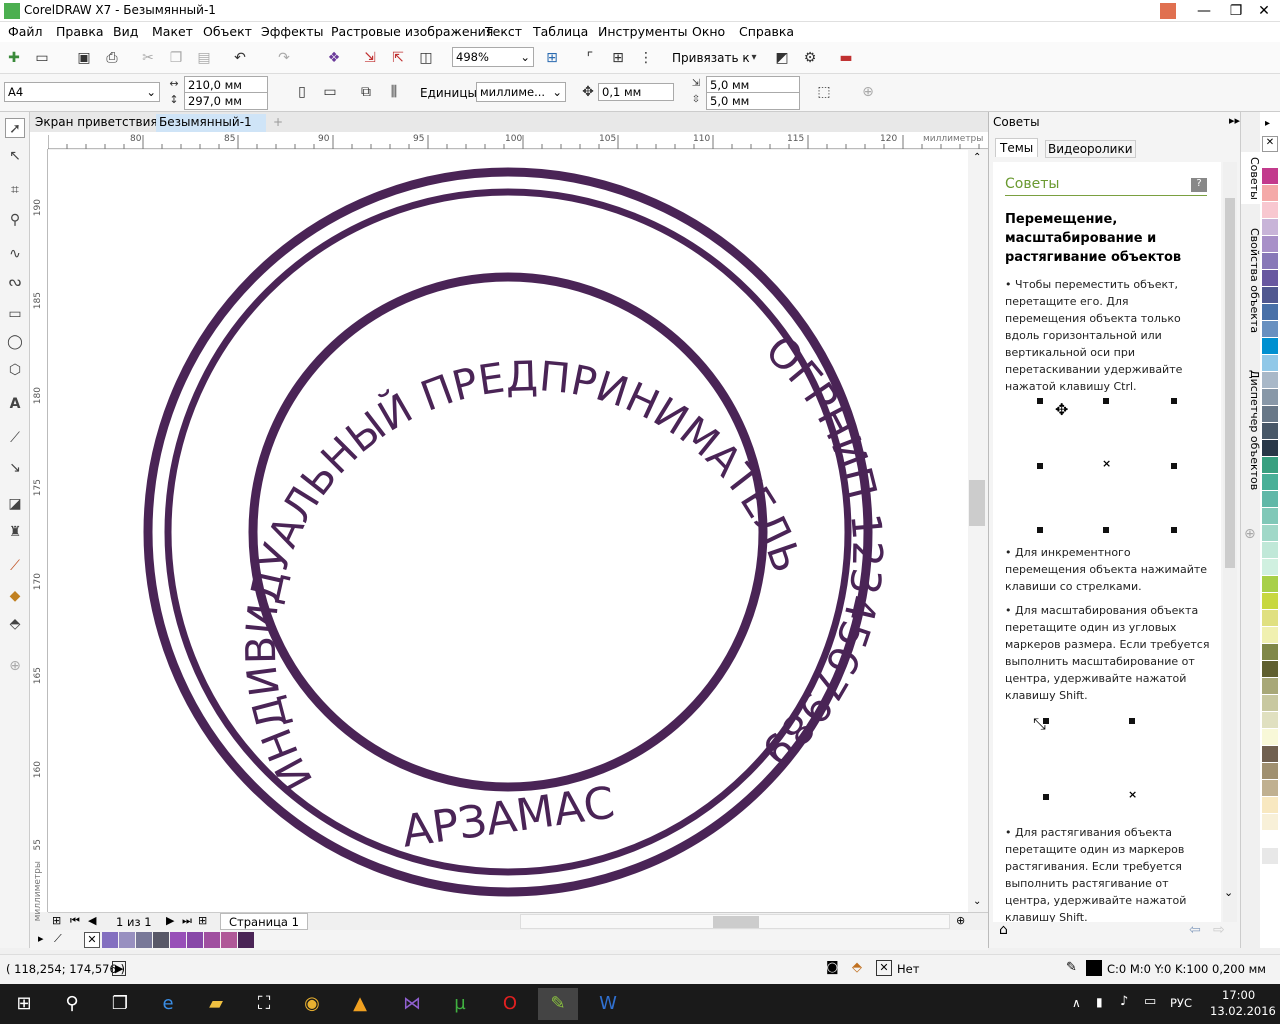 The image size is (1280, 1024). I want to click on crop-tool-icon: ⌗, so click(15, 190).